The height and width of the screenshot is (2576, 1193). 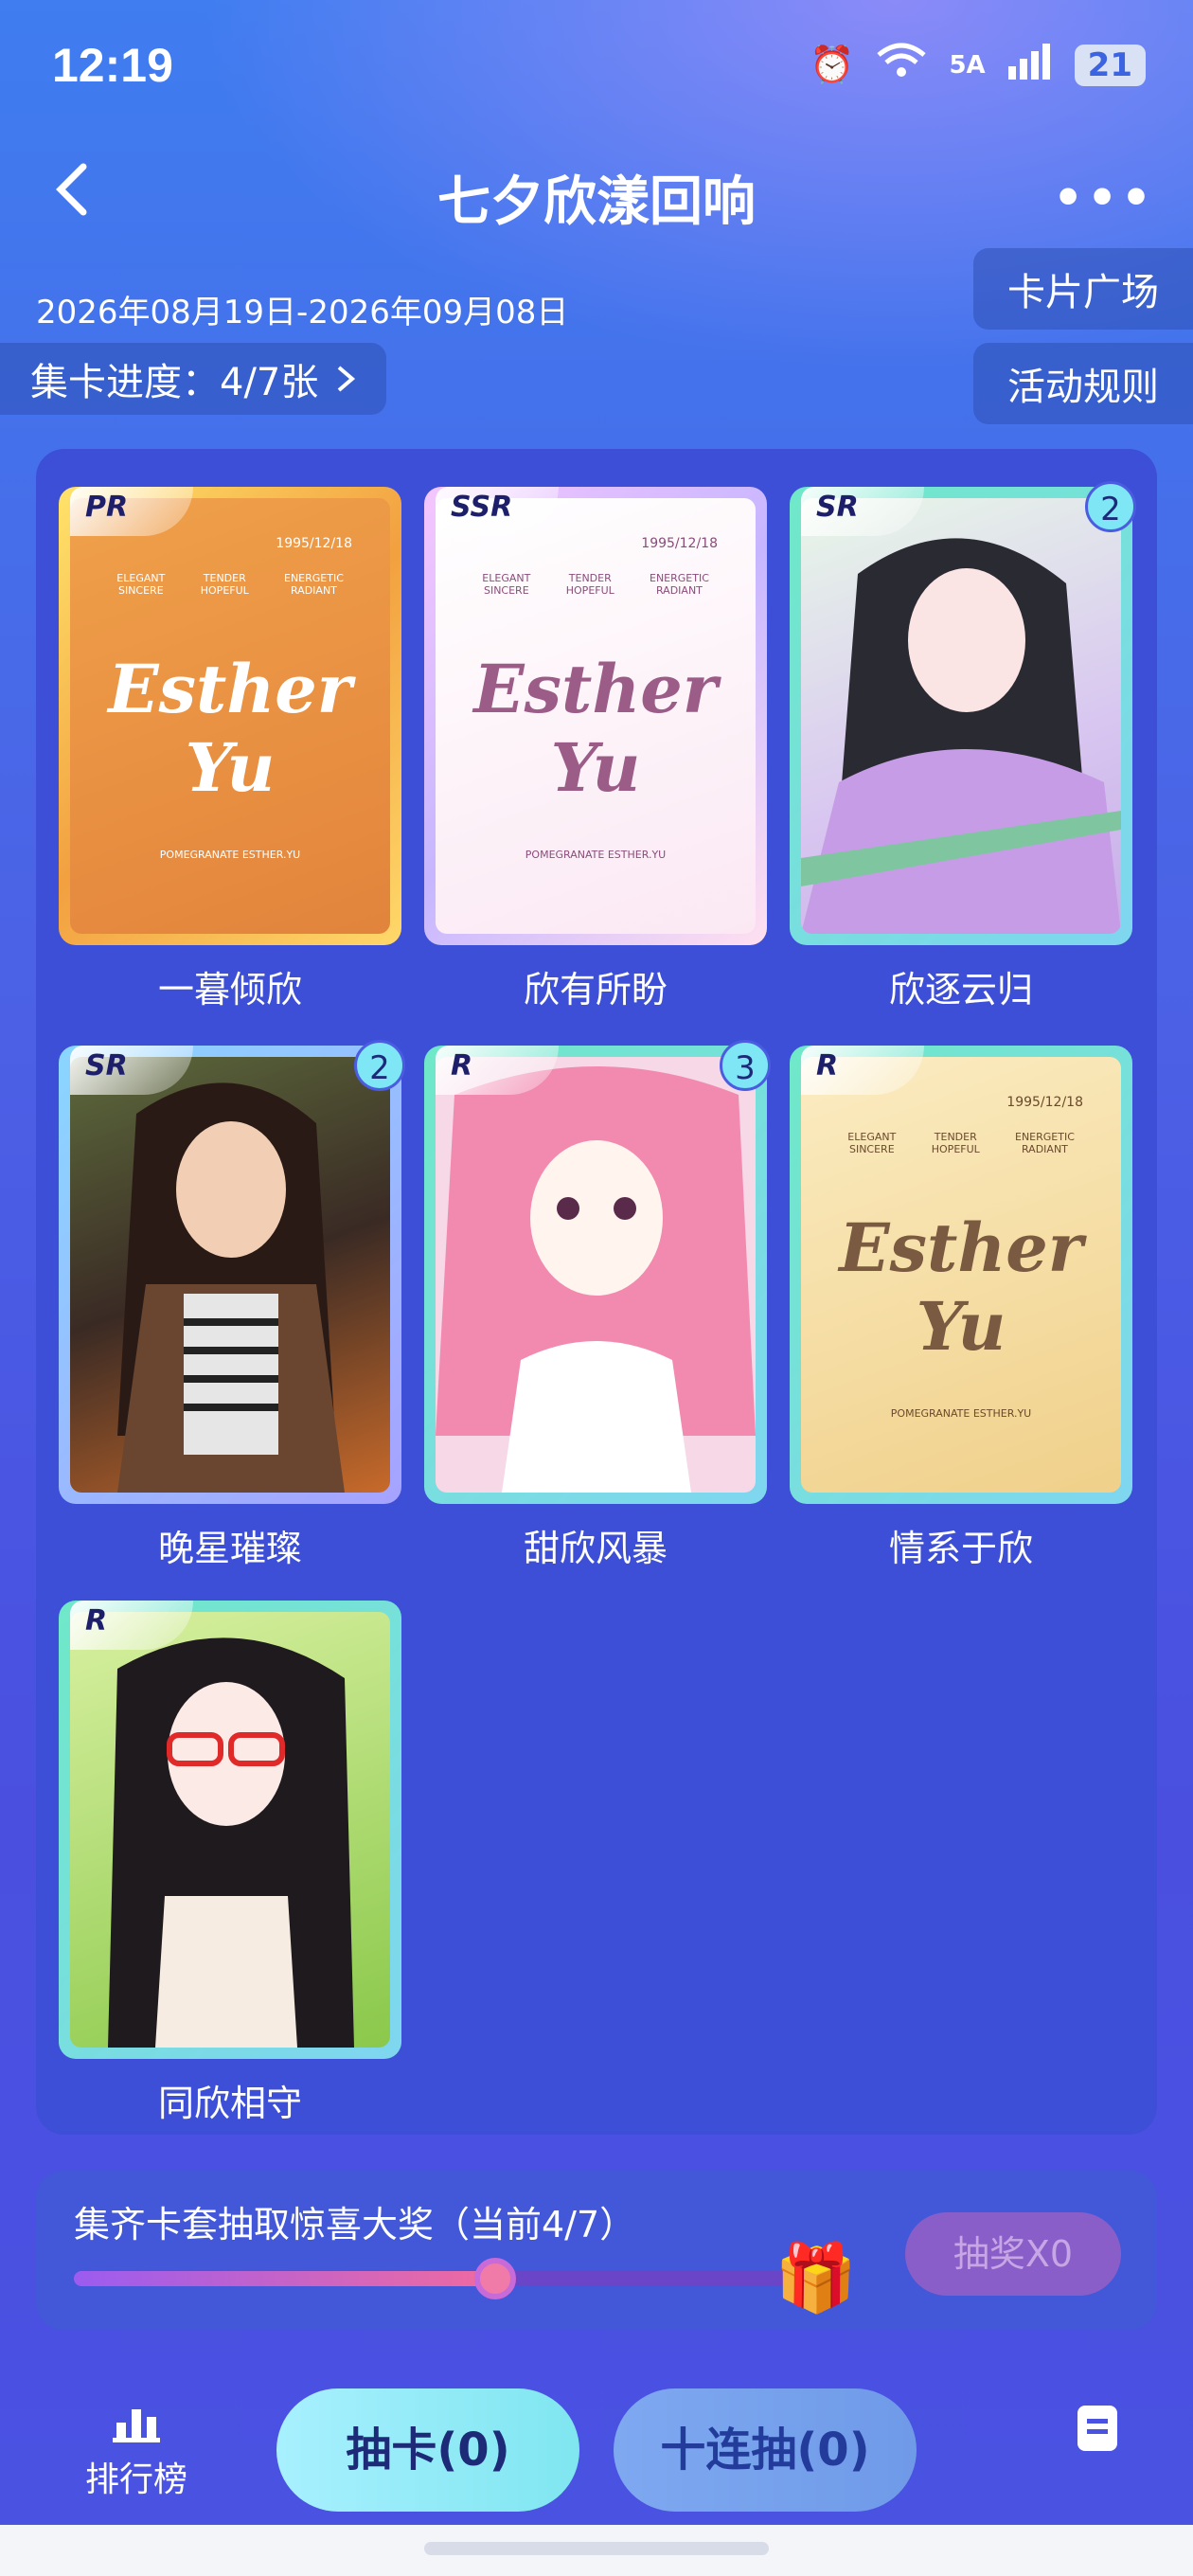 I want to click on card-name: 甜欣风暴, so click(x=595, y=1548).